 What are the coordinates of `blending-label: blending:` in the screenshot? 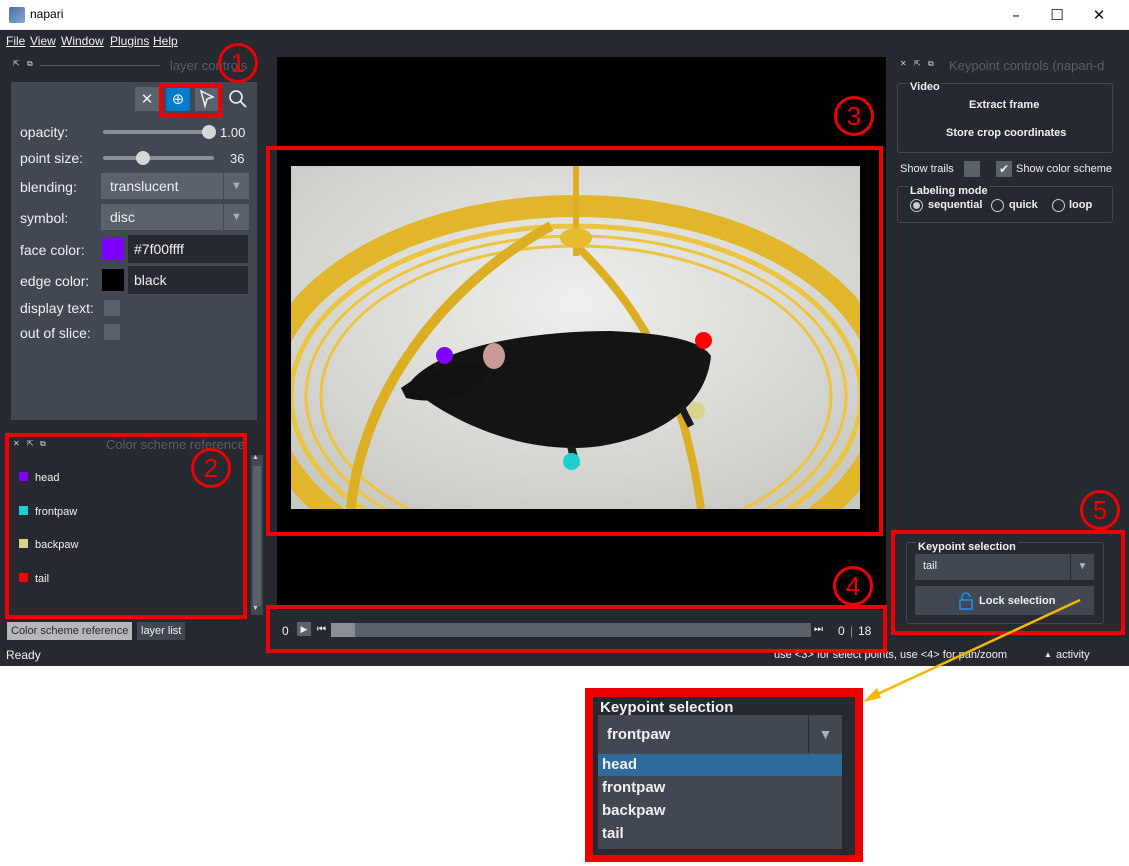 It's located at (48, 187).